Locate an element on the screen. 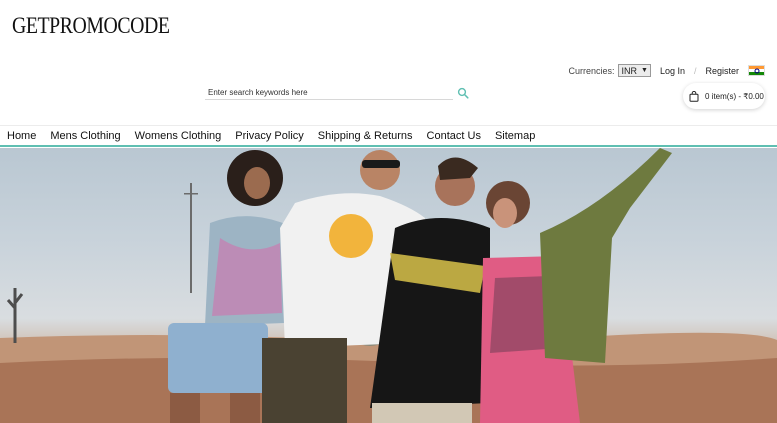 This screenshot has height=423, width=777. search-icon is located at coordinates (463, 92).